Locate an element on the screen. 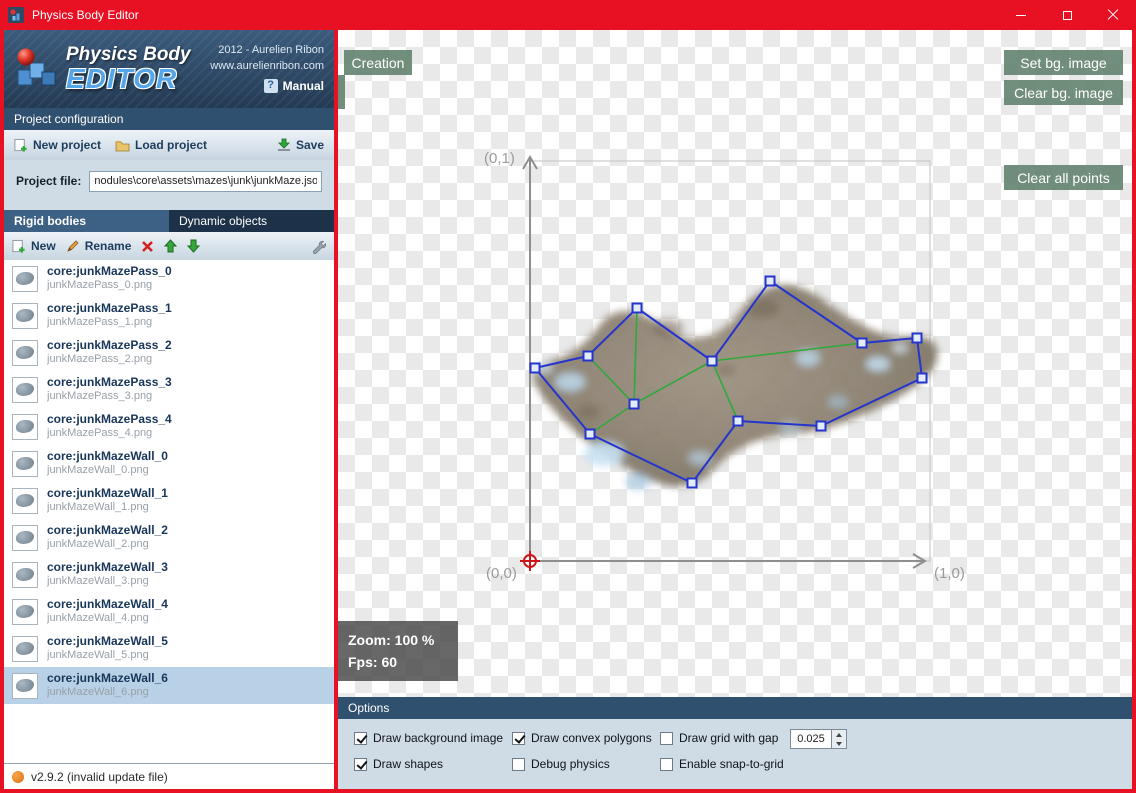 The height and width of the screenshot is (793, 1136). origin-marker is located at coordinates (530, 561).